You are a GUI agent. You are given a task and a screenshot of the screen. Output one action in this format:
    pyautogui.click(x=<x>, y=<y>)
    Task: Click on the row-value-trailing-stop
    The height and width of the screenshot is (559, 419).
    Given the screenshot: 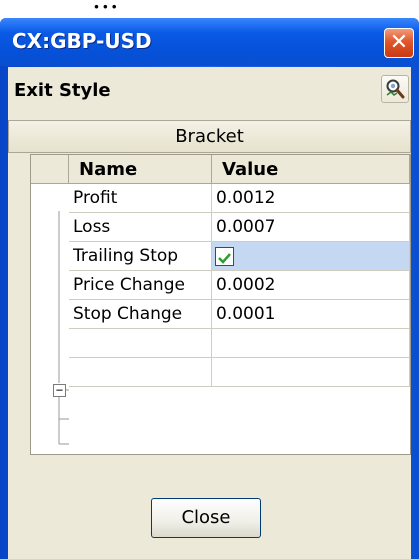 What is the action you would take?
    pyautogui.click(x=311, y=256)
    